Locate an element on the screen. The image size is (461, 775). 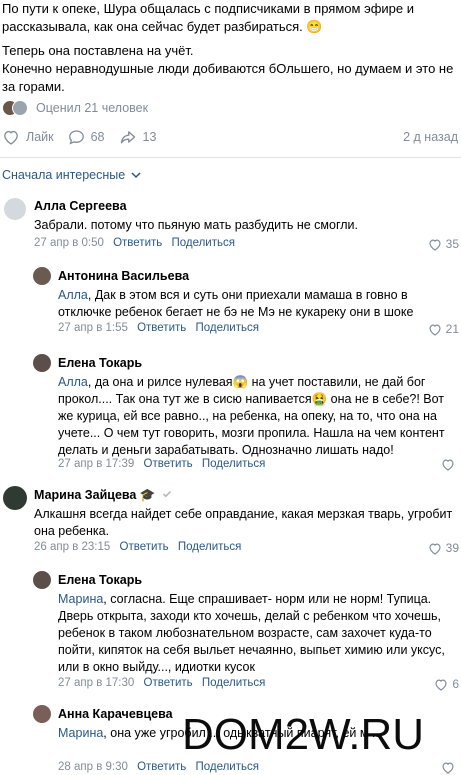
comment-date: 27 апр в 0:50 is located at coordinates (69, 243).